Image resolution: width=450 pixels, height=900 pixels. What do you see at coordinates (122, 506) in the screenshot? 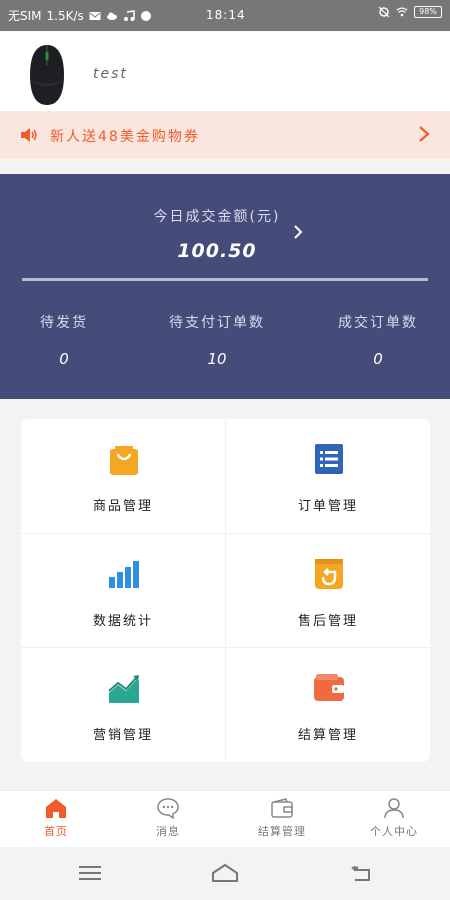
I see `grid-item-label: 商品管理` at bounding box center [122, 506].